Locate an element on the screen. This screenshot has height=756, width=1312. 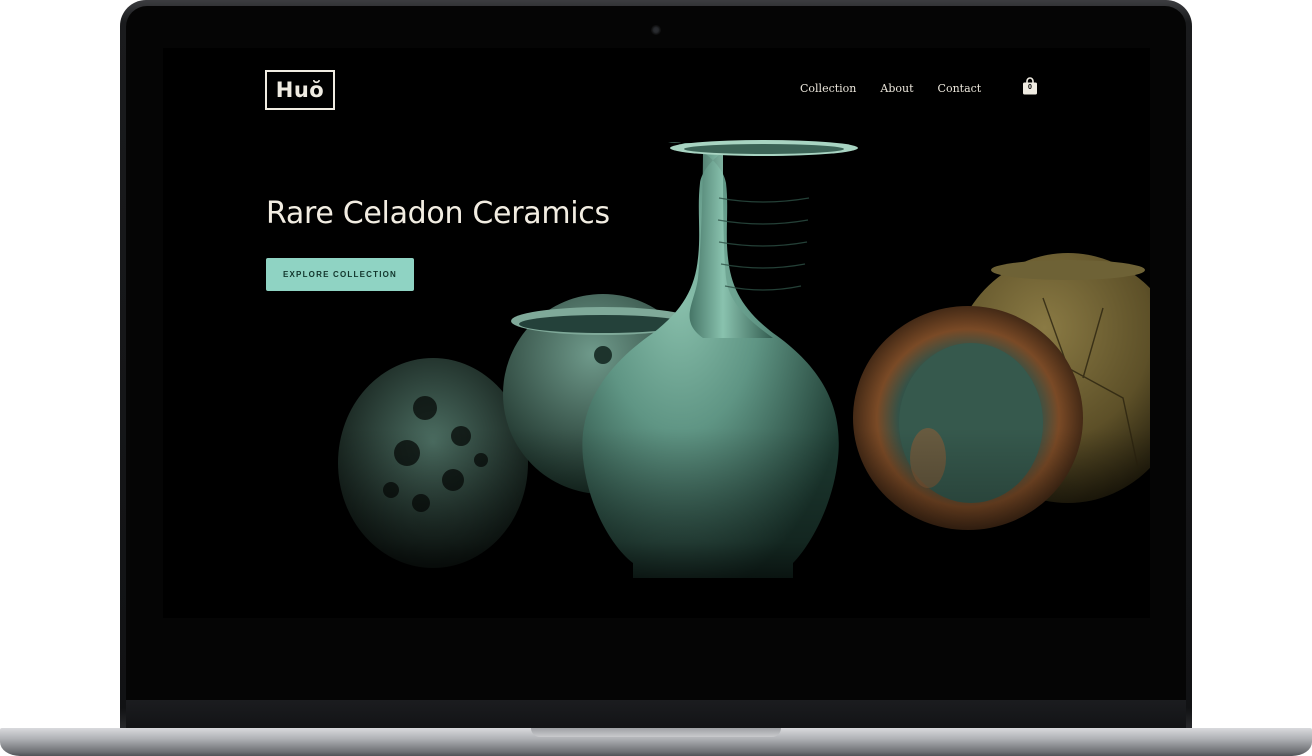
laptop-chin is located at coordinates (656, 715).